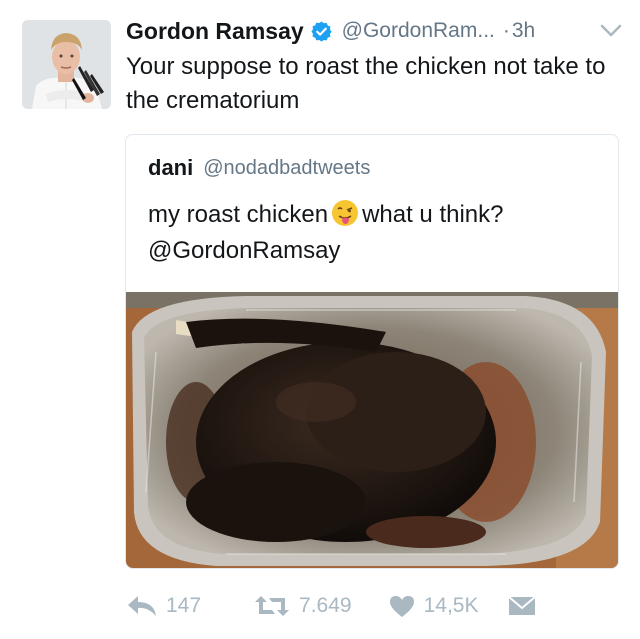 The image size is (640, 639). What do you see at coordinates (523, 31) in the screenshot?
I see `tweet-timestamp: 3h` at bounding box center [523, 31].